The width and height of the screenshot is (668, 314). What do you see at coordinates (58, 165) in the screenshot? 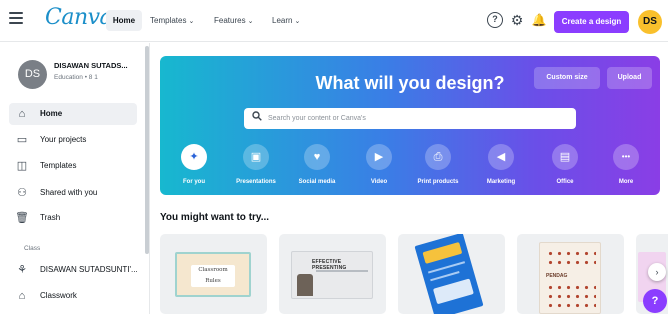
I see `sidebar-item-label: Templates` at bounding box center [58, 165].